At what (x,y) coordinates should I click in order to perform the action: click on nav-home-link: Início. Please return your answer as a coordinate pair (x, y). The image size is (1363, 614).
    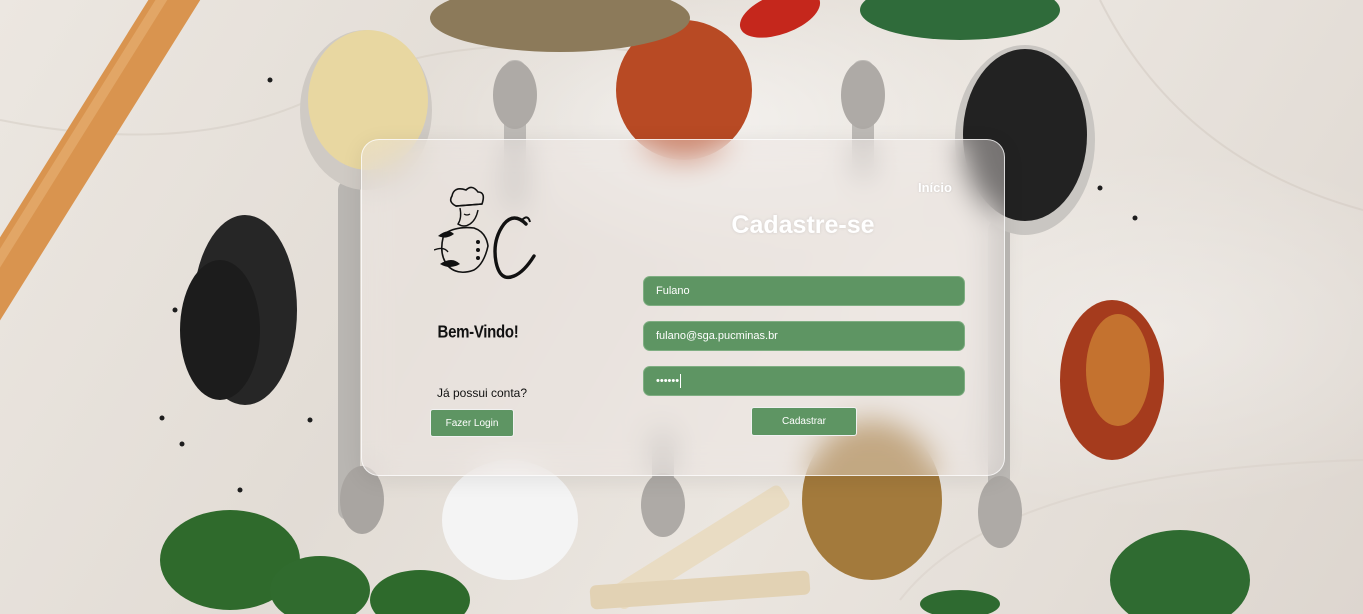
    Looking at the image, I should click on (935, 187).